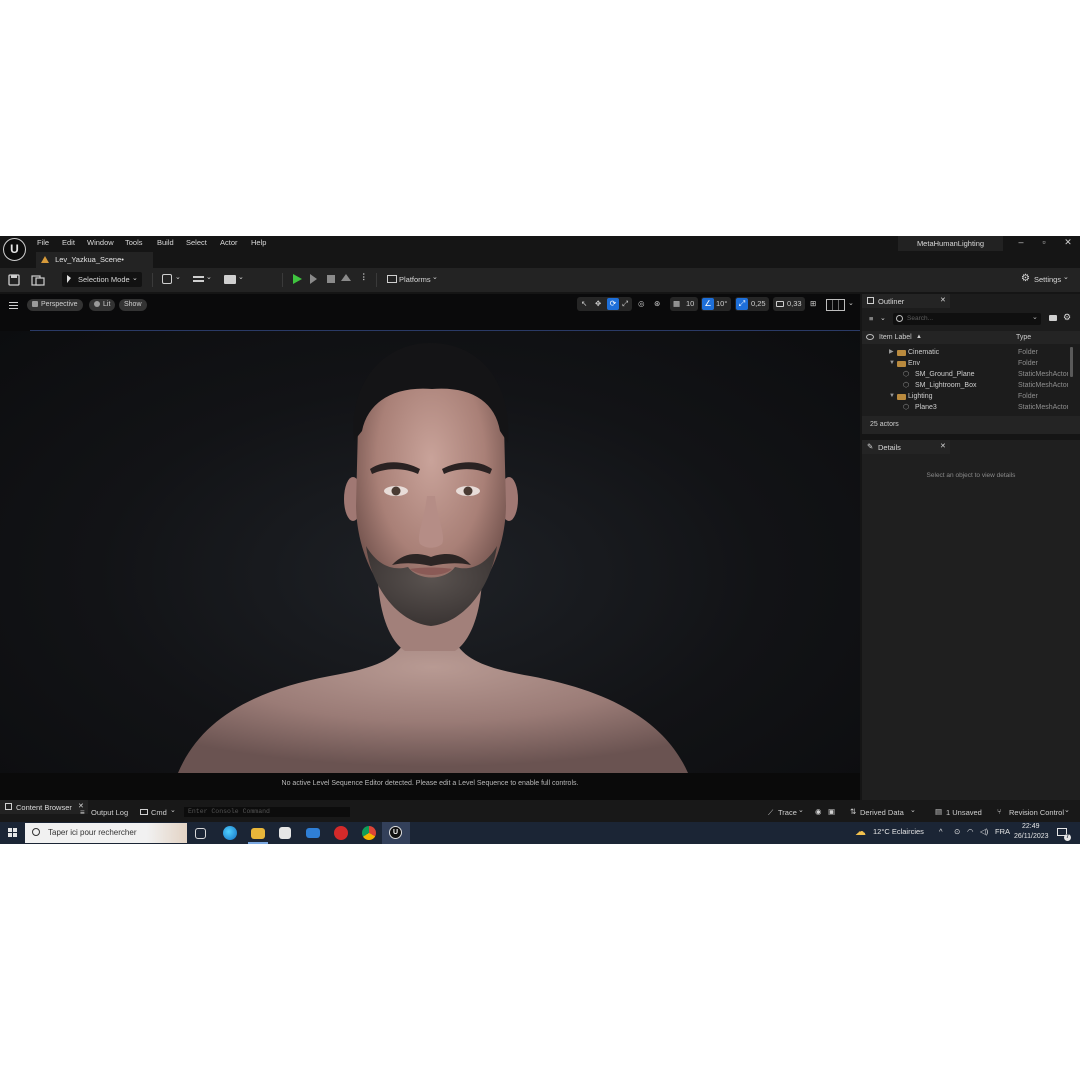 The height and width of the screenshot is (1080, 1080). What do you see at coordinates (196, 242) in the screenshot?
I see `menu-select: Select` at bounding box center [196, 242].